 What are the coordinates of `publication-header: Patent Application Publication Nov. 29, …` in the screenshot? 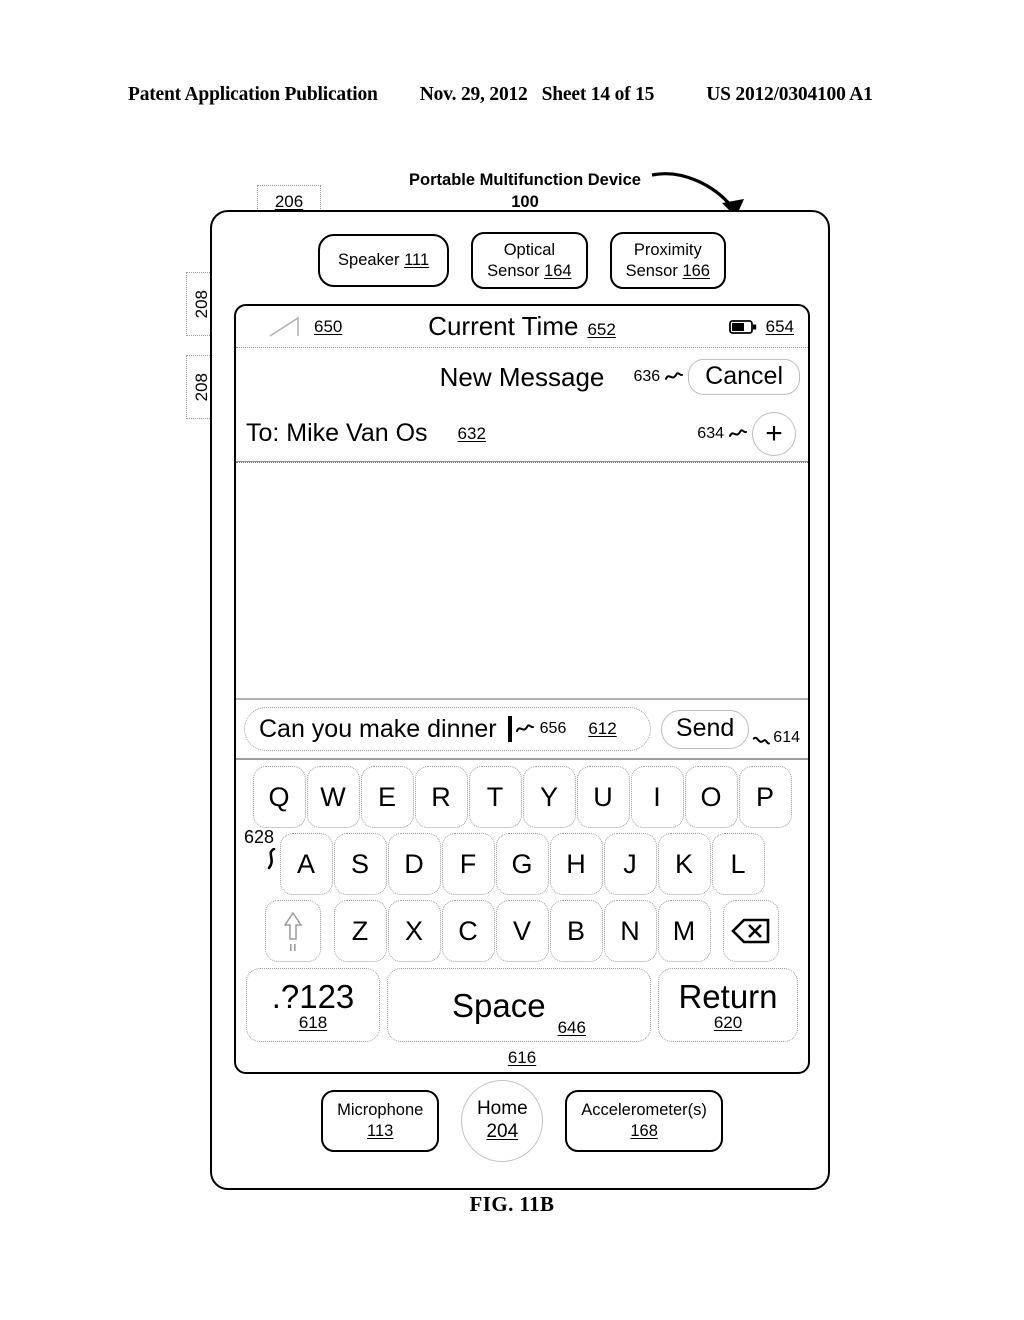 It's located at (512, 95).